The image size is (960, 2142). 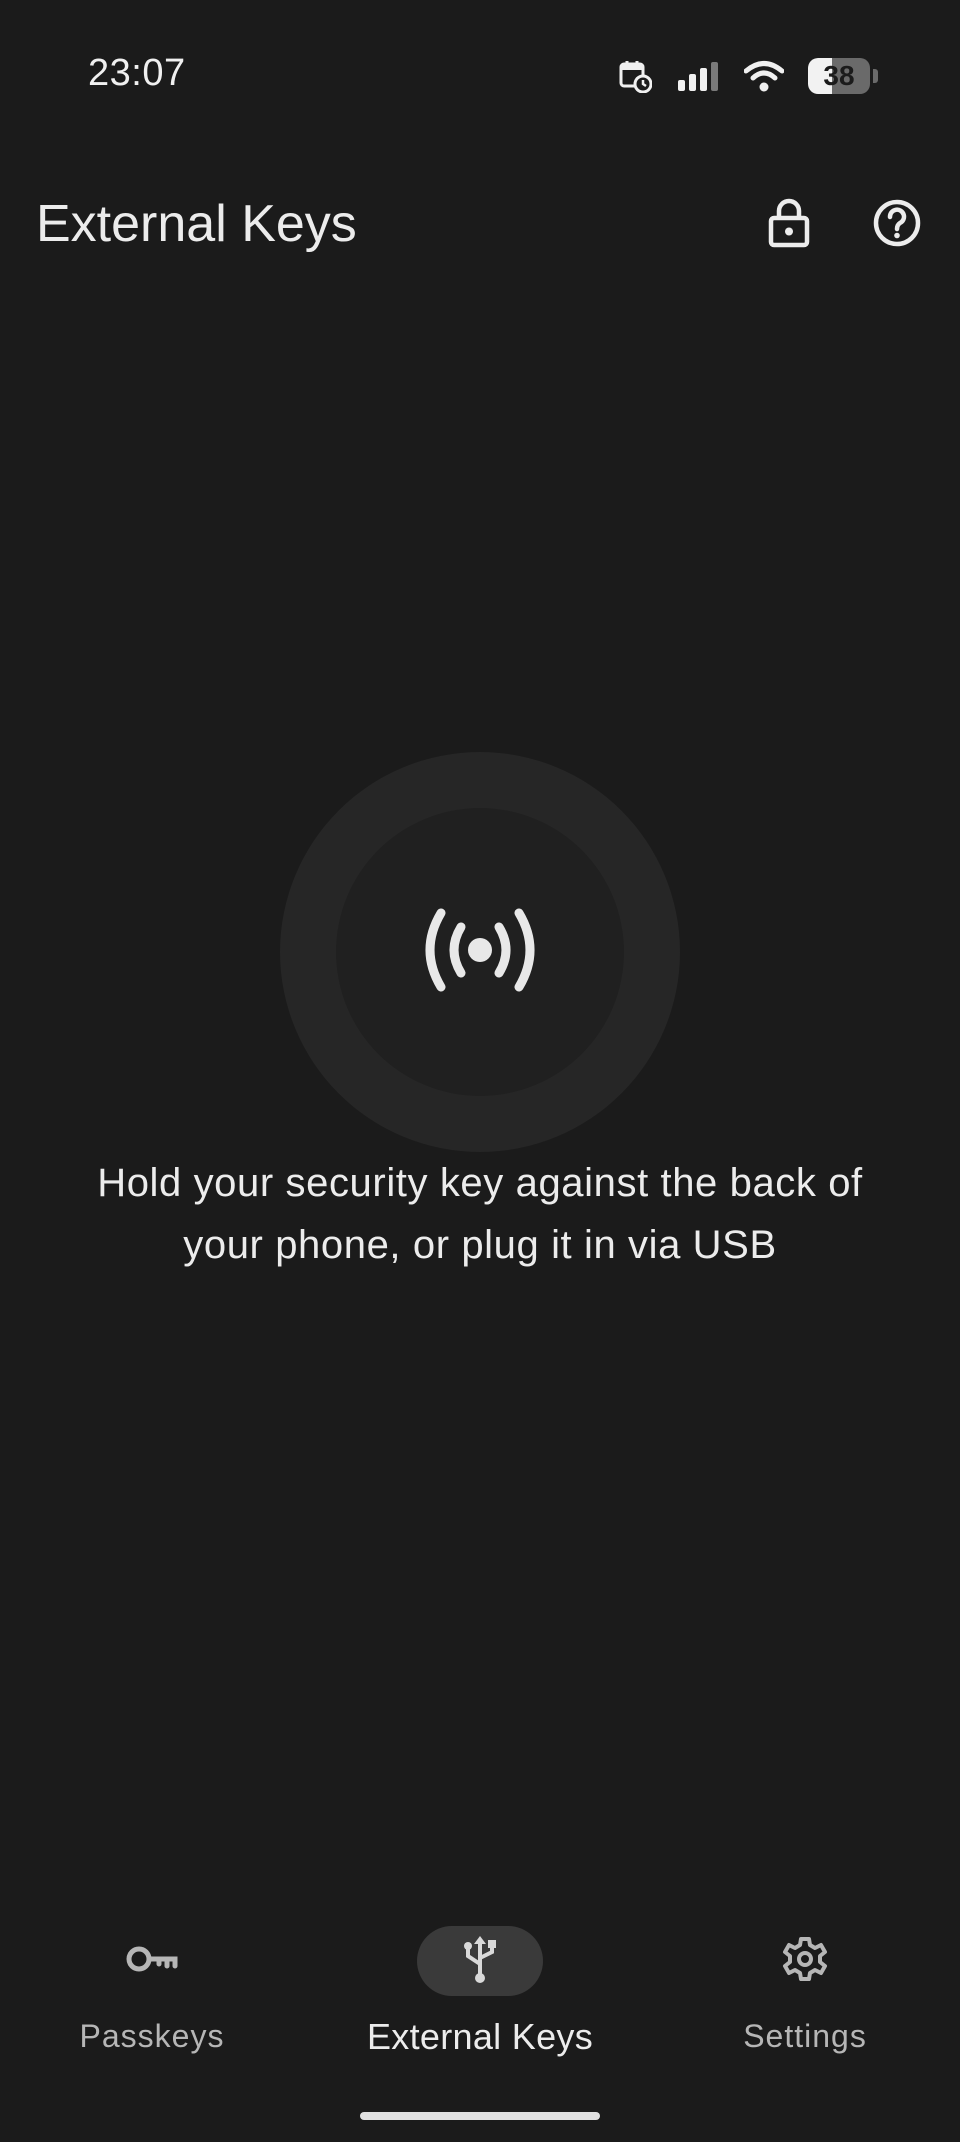 I want to click on page-title: External Keys, so click(x=196, y=224).